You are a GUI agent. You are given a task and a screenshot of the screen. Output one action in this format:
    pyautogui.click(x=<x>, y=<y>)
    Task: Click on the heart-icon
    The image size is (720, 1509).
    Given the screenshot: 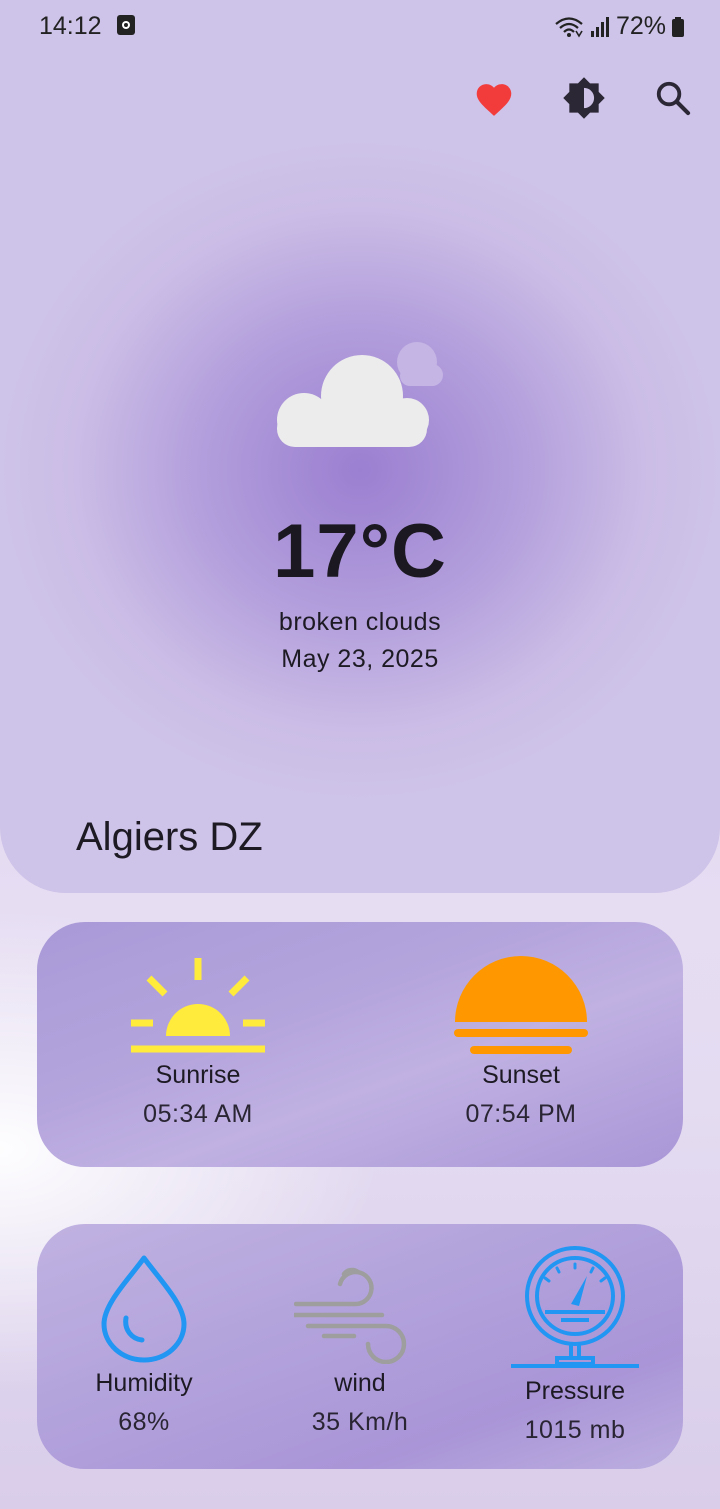 What is the action you would take?
    pyautogui.click(x=494, y=100)
    